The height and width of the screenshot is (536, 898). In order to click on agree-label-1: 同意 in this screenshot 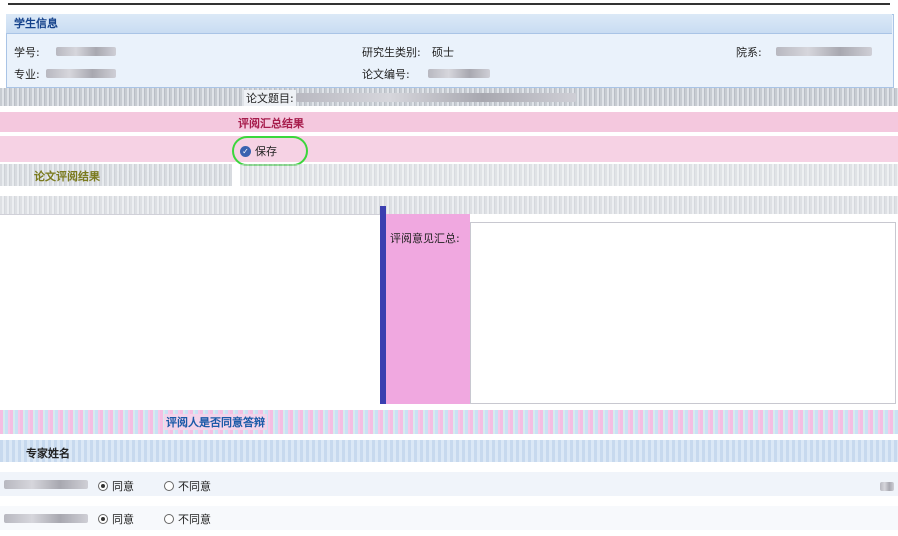, I will do `click(123, 486)`.